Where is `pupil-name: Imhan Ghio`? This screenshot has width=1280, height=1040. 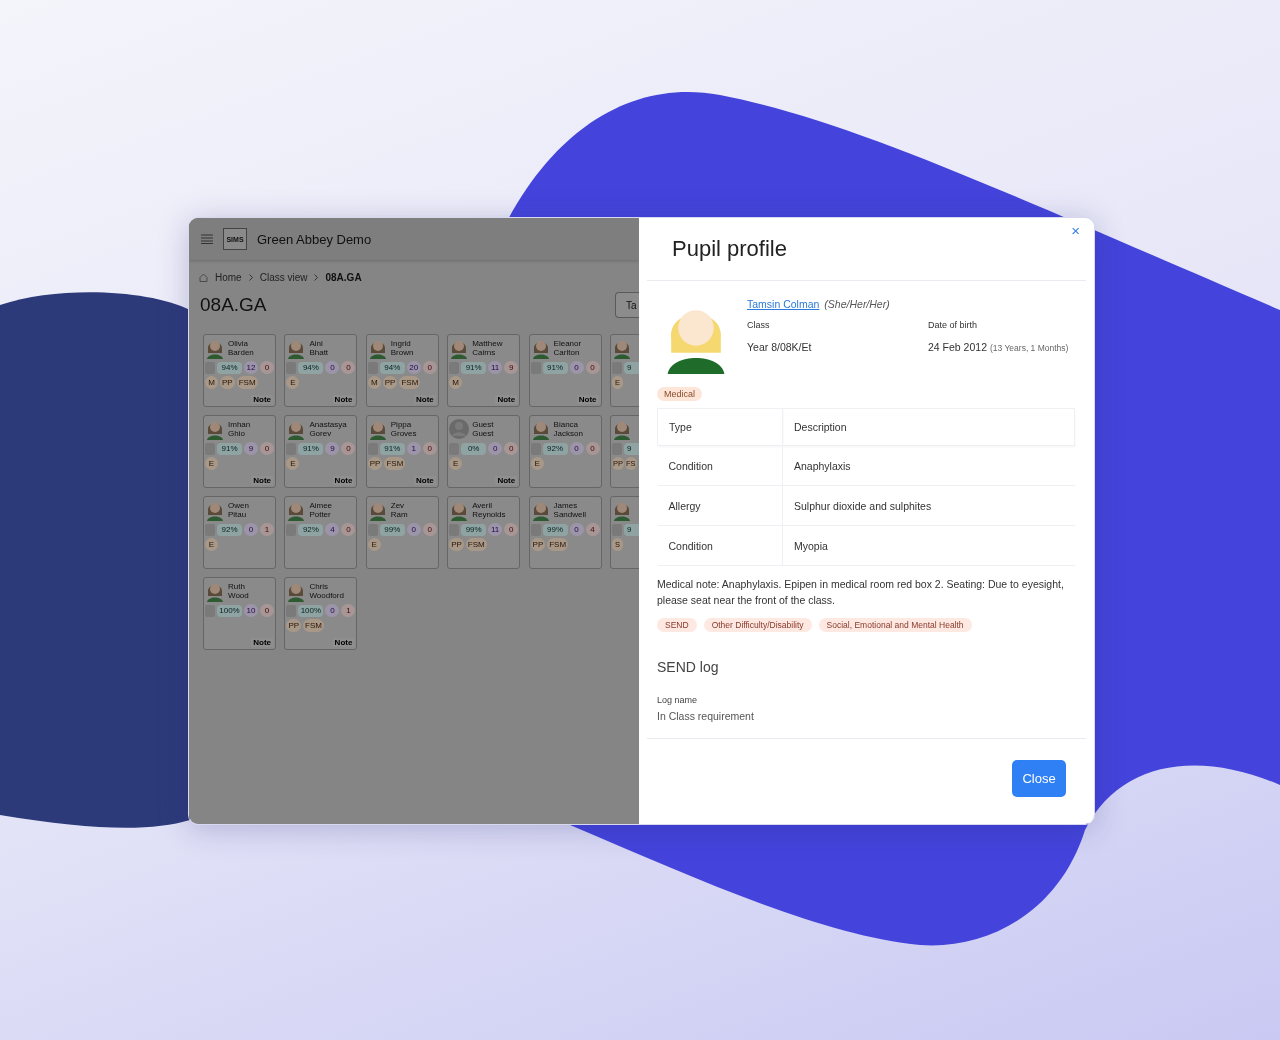 pupil-name: Imhan Ghio is located at coordinates (239, 428).